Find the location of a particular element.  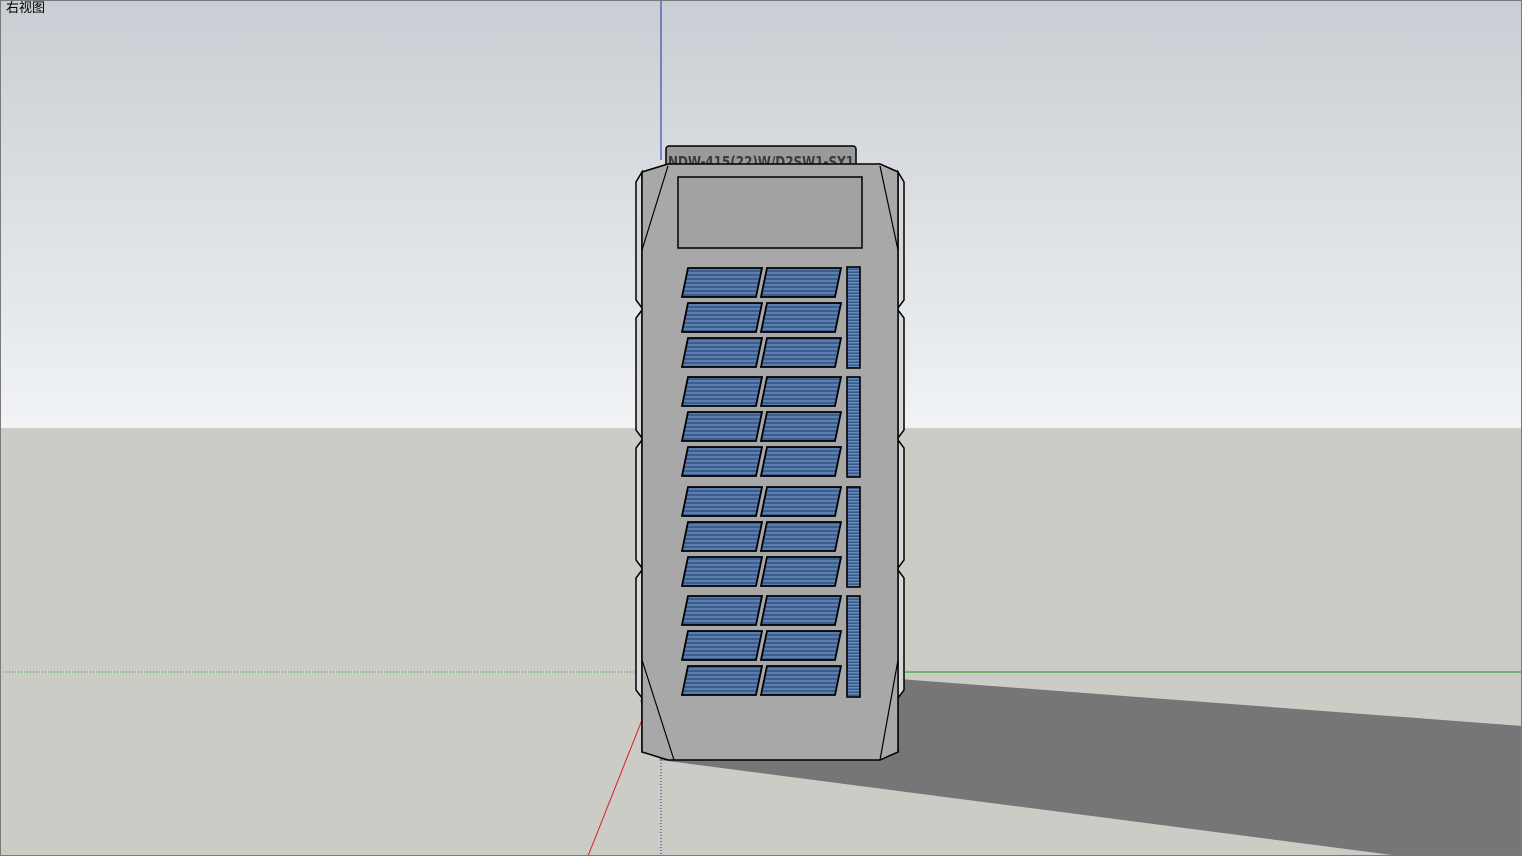

building-model: NDW-415(22)W/D2SW1-SY1 is located at coordinates (770, 453).